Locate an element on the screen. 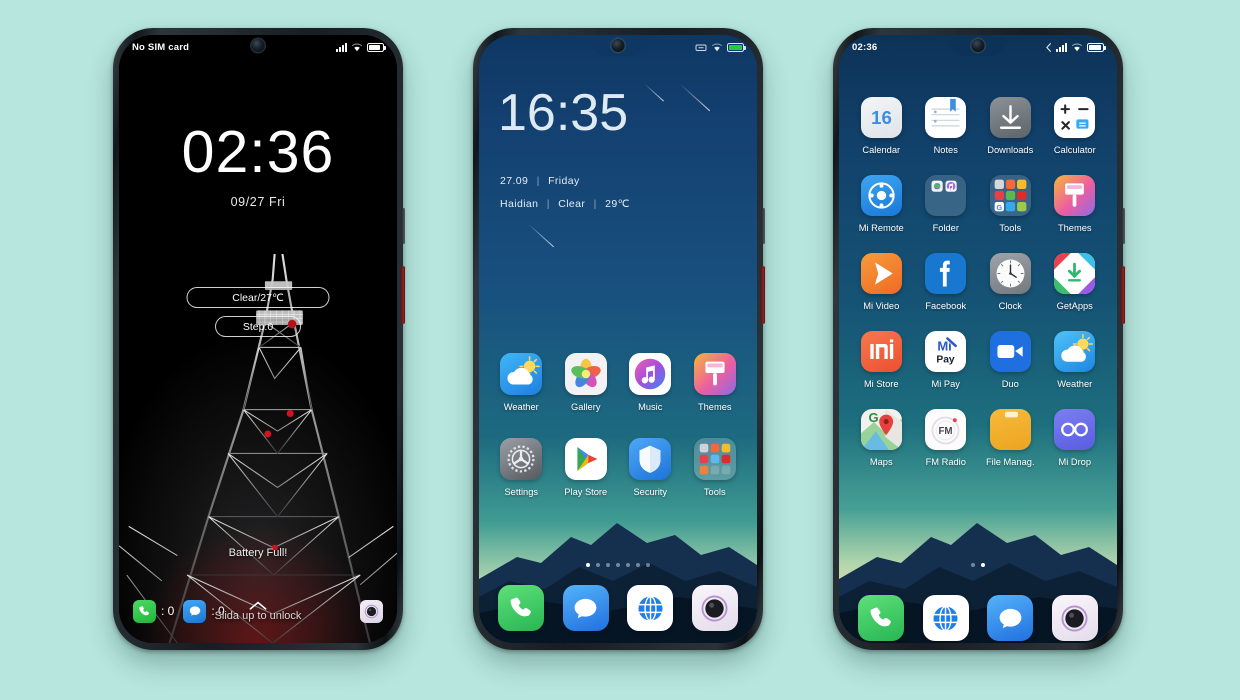 This screenshot has width=1240, height=700. app-label: Music is located at coordinates (650, 407).